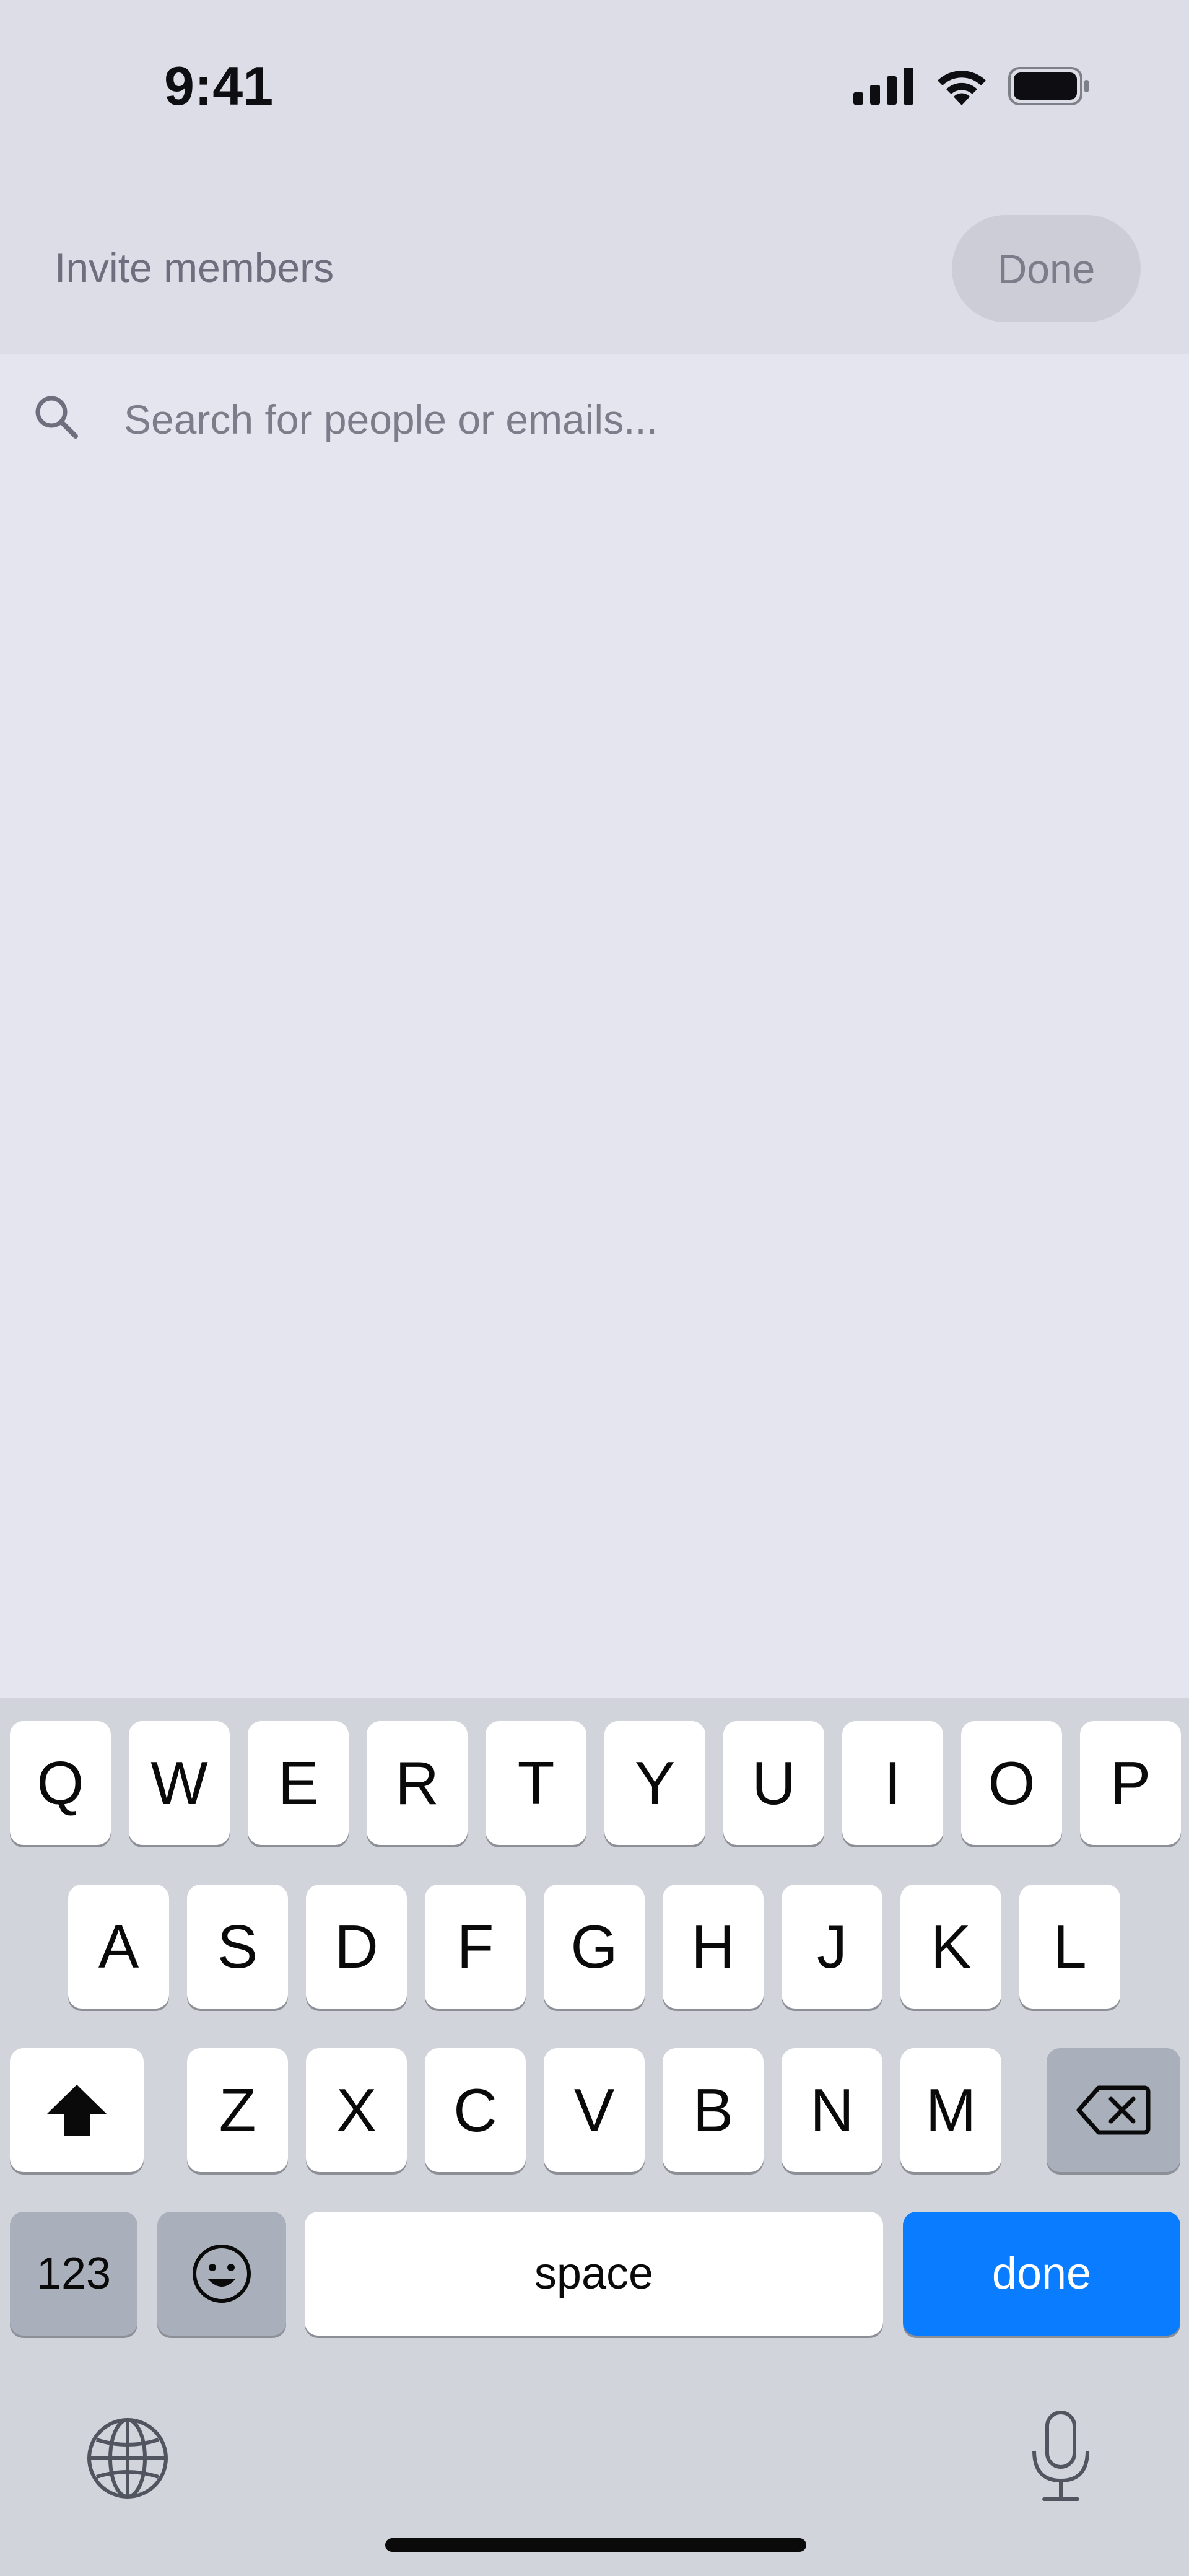 The height and width of the screenshot is (2576, 1189). I want to click on key-w: W, so click(179, 1783).